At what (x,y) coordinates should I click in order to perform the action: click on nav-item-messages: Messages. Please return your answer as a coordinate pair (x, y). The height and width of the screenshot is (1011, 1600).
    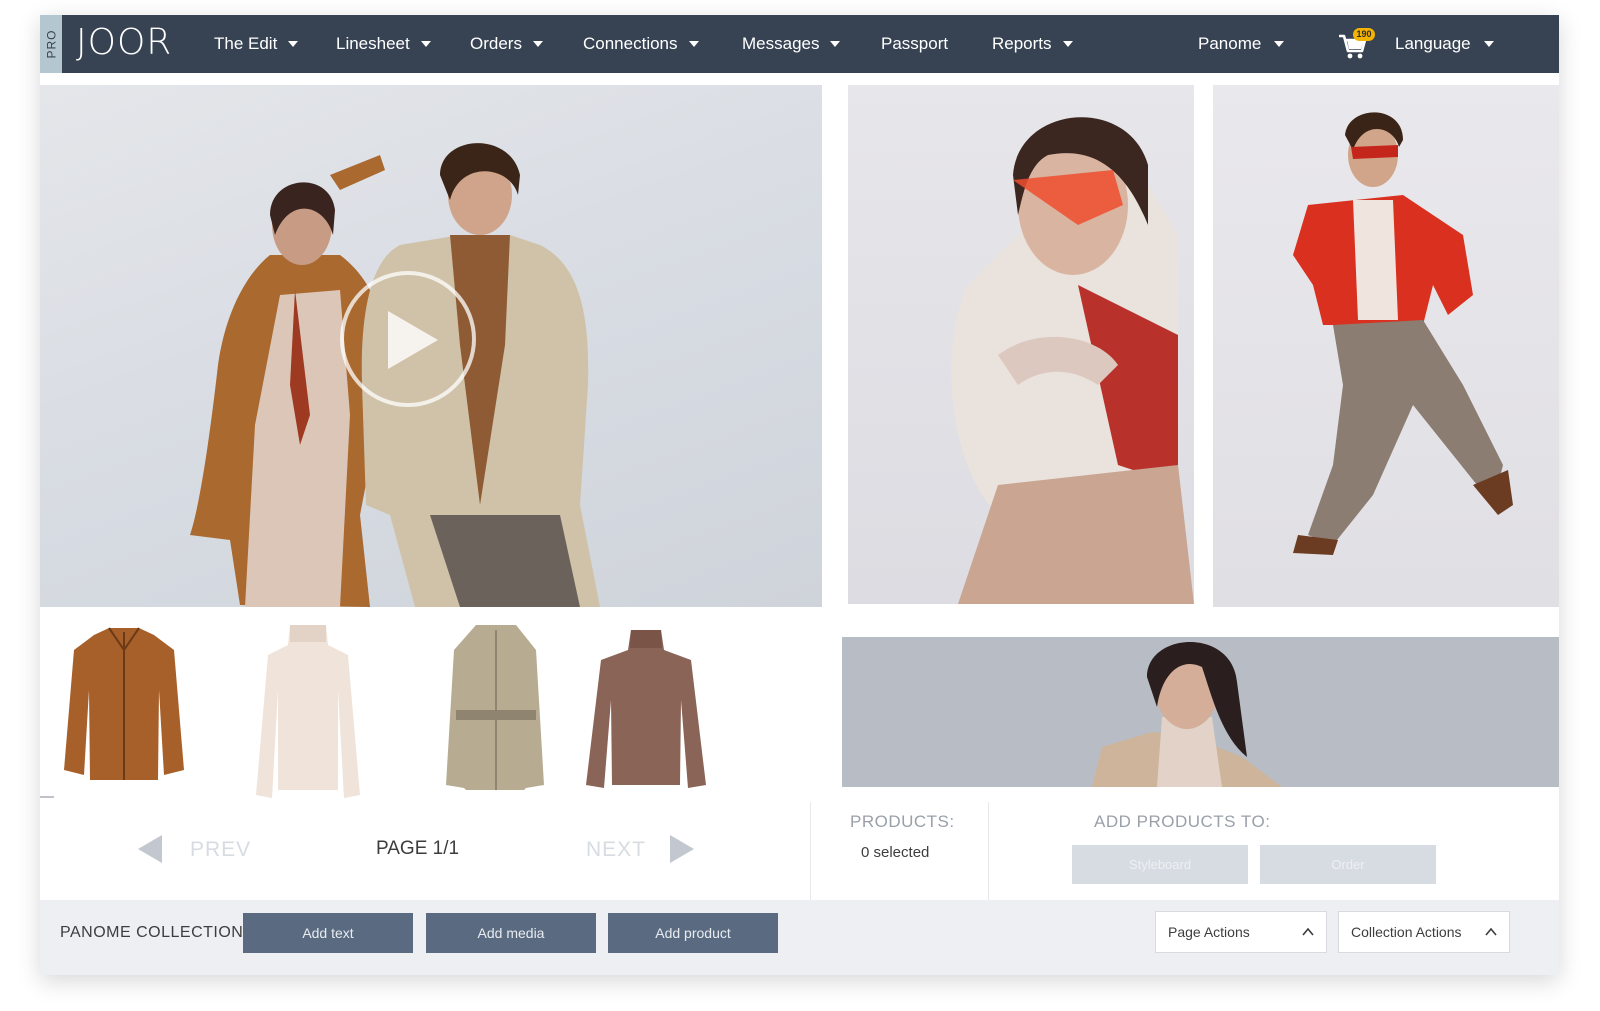
    Looking at the image, I should click on (791, 44).